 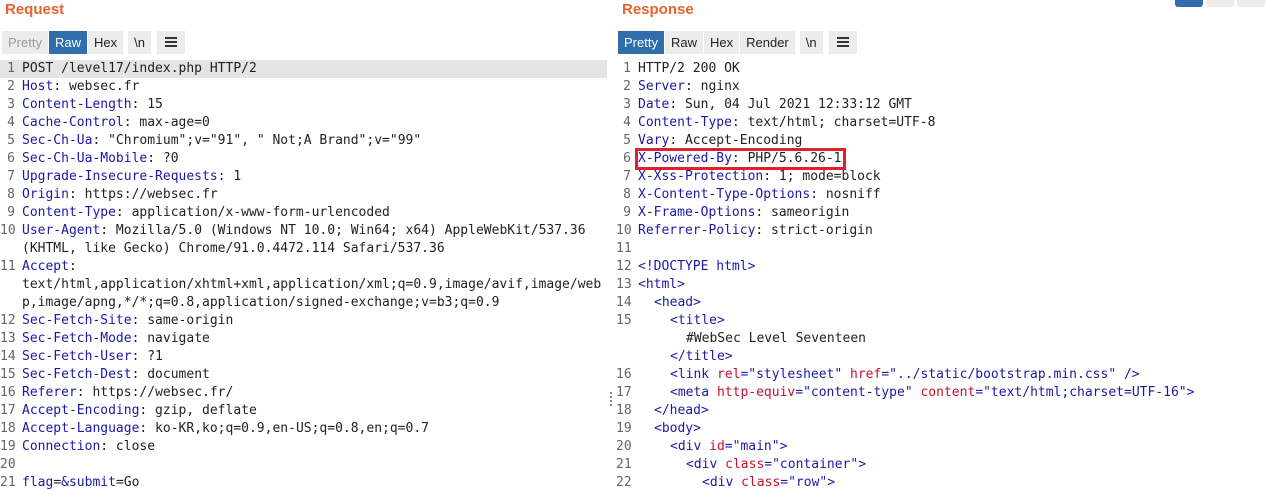 I want to click on response-body-line: 12 <!DOCTYPE html>, so click(x=940, y=267).